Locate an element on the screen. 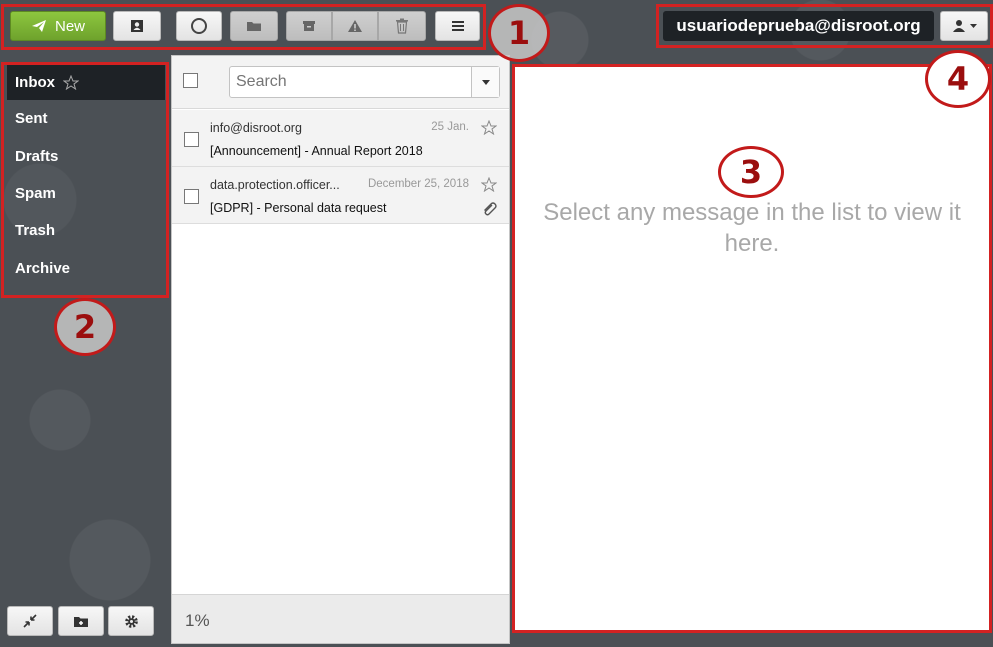 Image resolution: width=993 pixels, height=647 pixels. refresh-button is located at coordinates (199, 26).